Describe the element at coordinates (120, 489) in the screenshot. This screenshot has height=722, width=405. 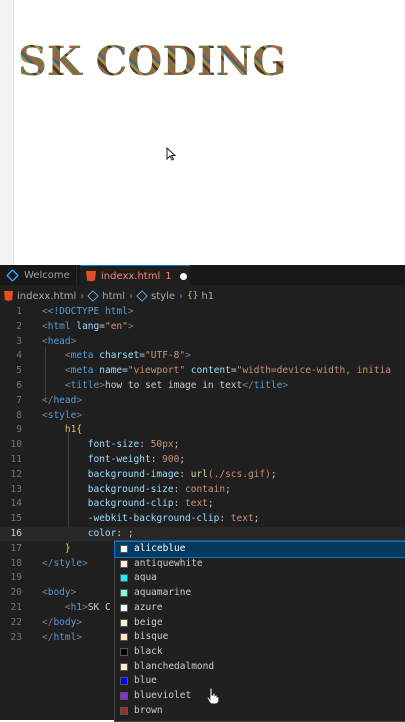
I see `code-line: 13 background-size: contain;` at that location.